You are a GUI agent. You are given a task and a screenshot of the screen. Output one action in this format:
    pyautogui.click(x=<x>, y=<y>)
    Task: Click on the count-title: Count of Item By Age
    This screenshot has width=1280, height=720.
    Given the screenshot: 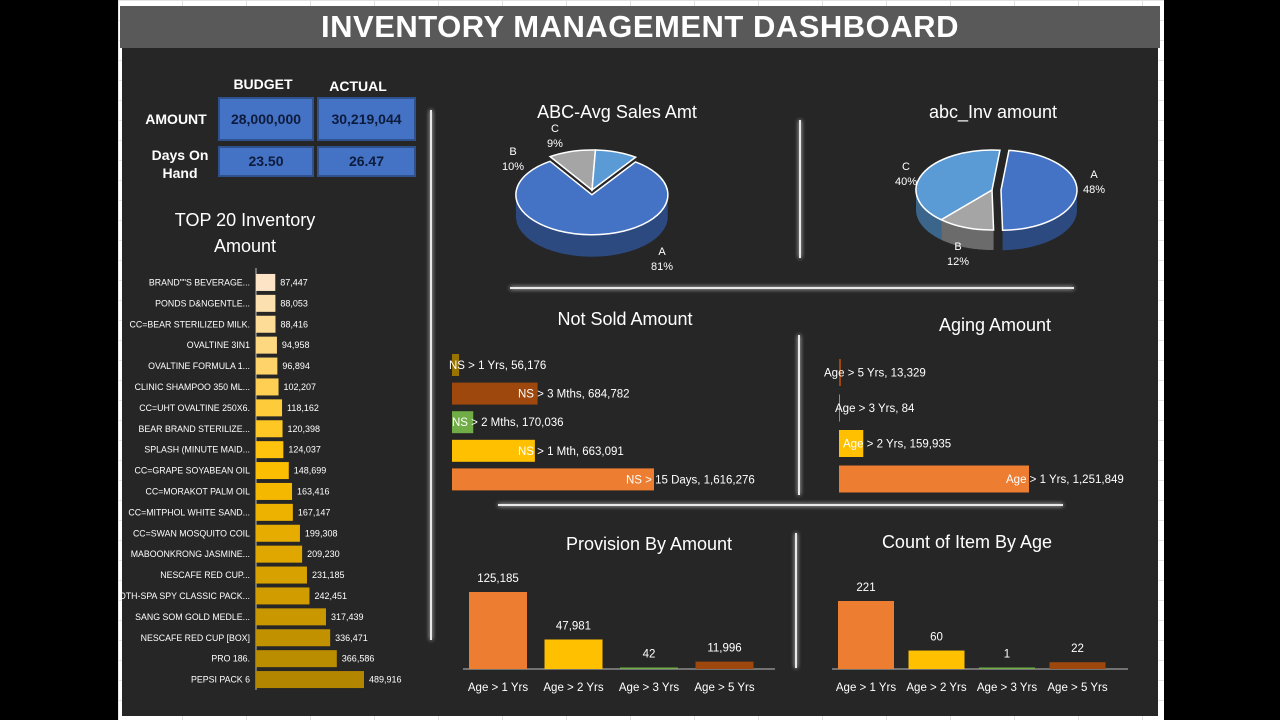 What is the action you would take?
    pyautogui.click(x=967, y=542)
    